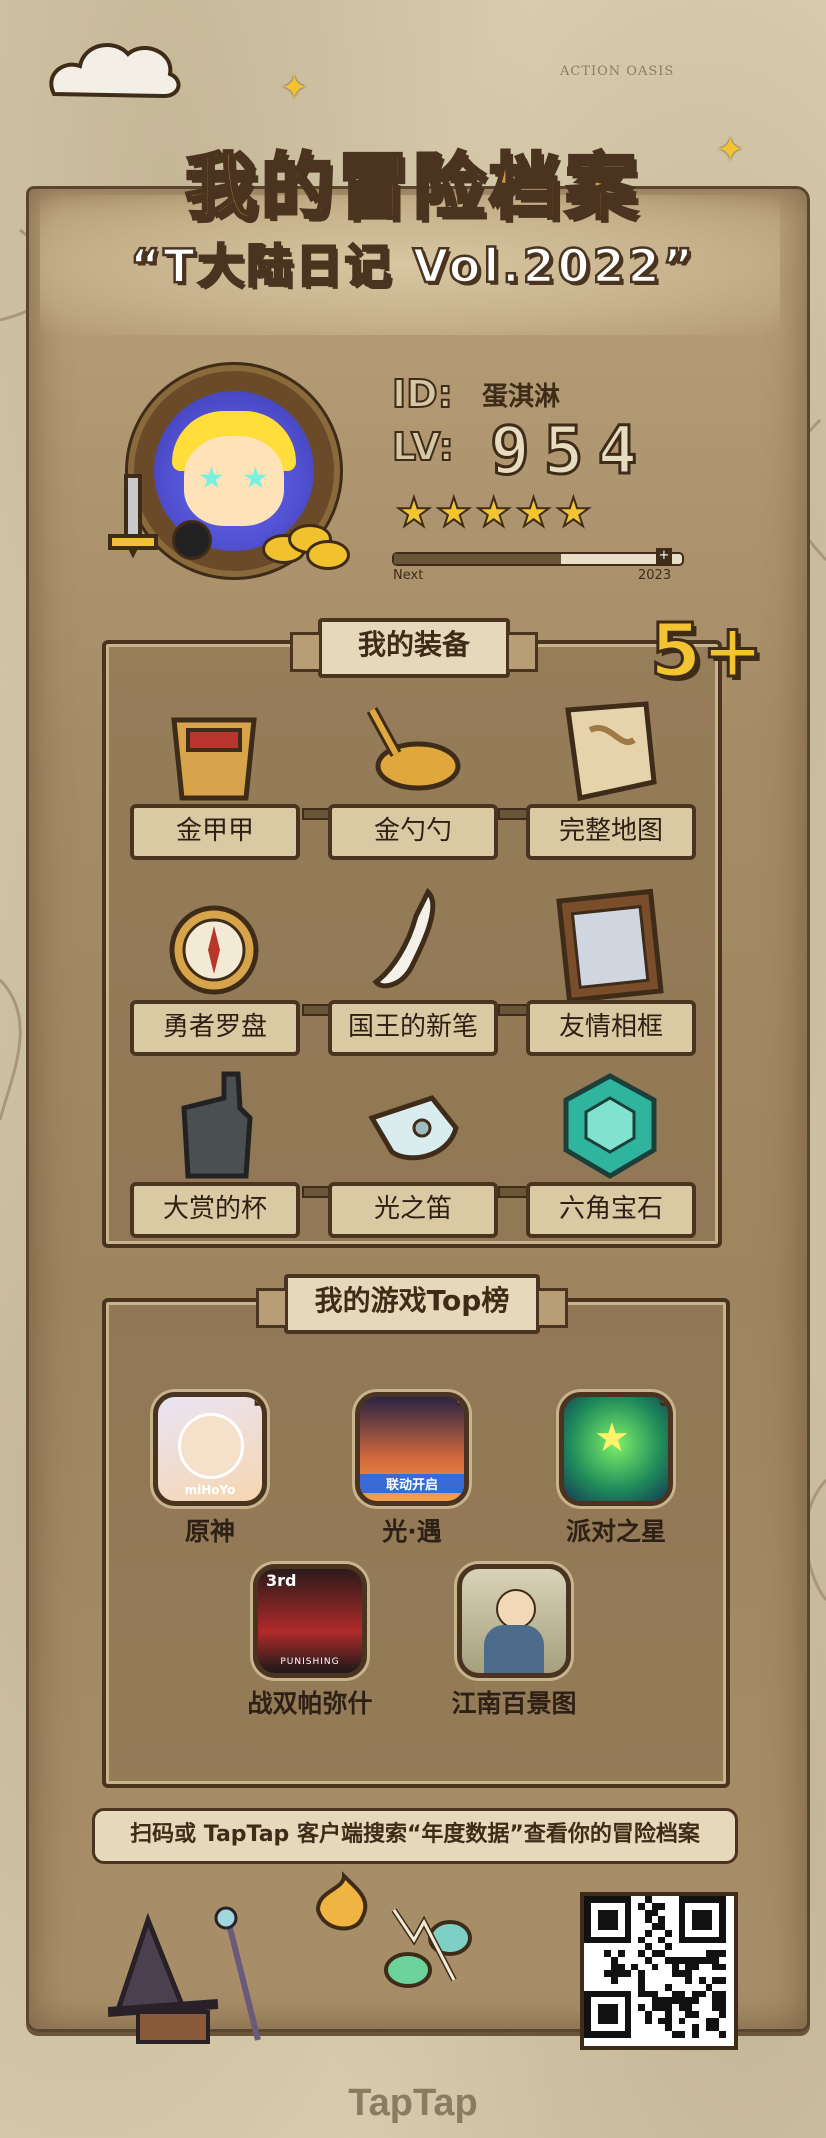  I want to click on game-name: 光·遇, so click(412, 1531).